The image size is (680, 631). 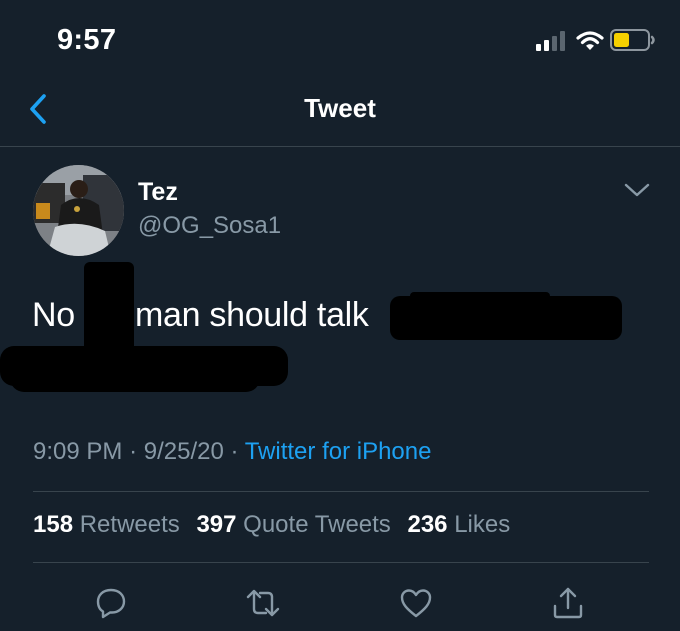 I want to click on retweets-stat: 158 Retweets, so click(x=106, y=524).